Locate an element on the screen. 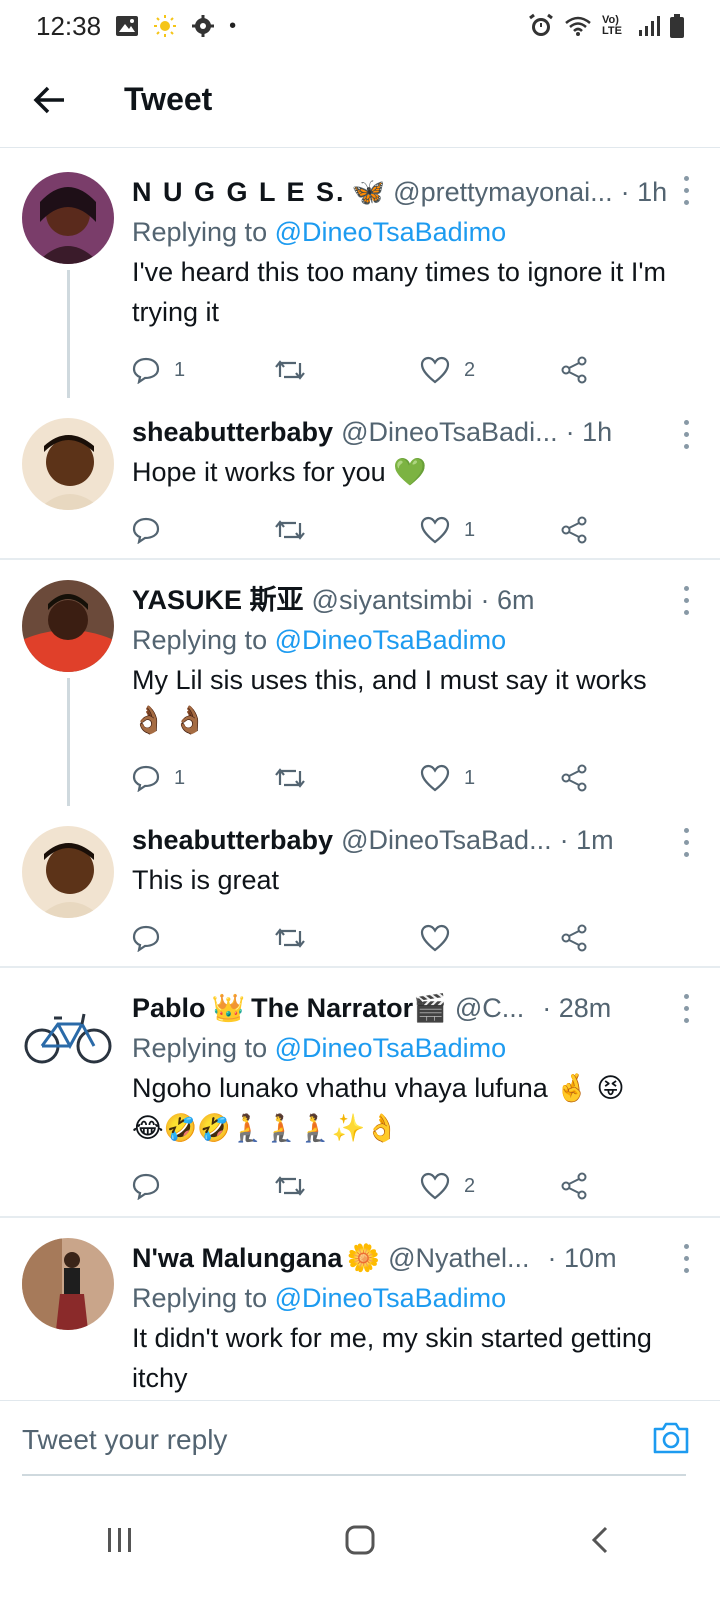 This screenshot has height=1600, width=720. name-emoji: 🦋 is located at coordinates (368, 192).